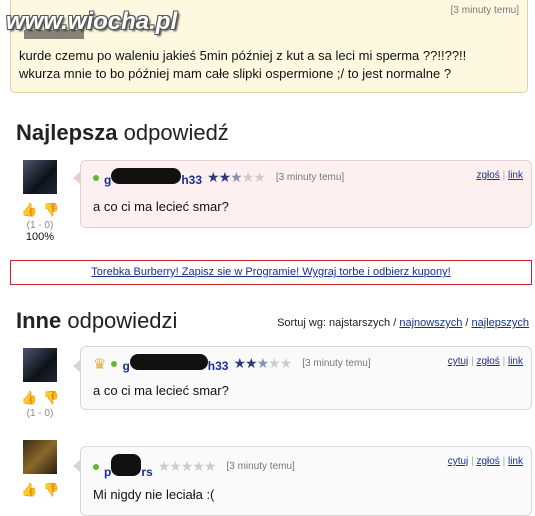 The width and height of the screenshot is (535, 516). Describe the element at coordinates (430, 323) in the screenshot. I see `sort-newest-link: najnowszych` at that location.